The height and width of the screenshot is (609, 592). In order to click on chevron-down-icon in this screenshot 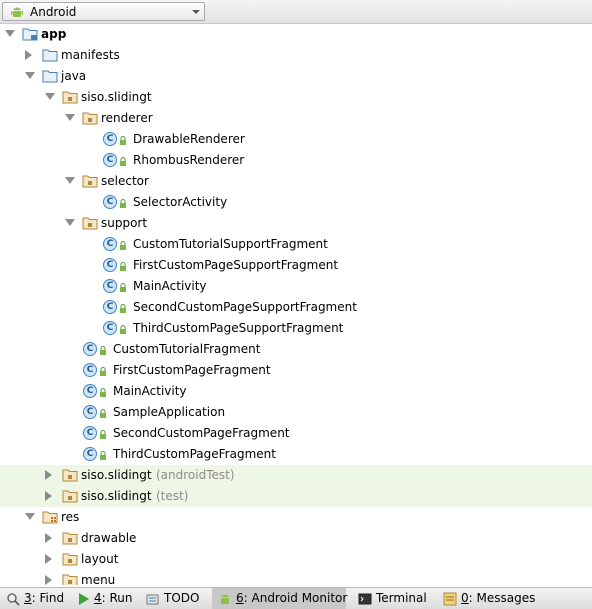, I will do `click(196, 12)`.